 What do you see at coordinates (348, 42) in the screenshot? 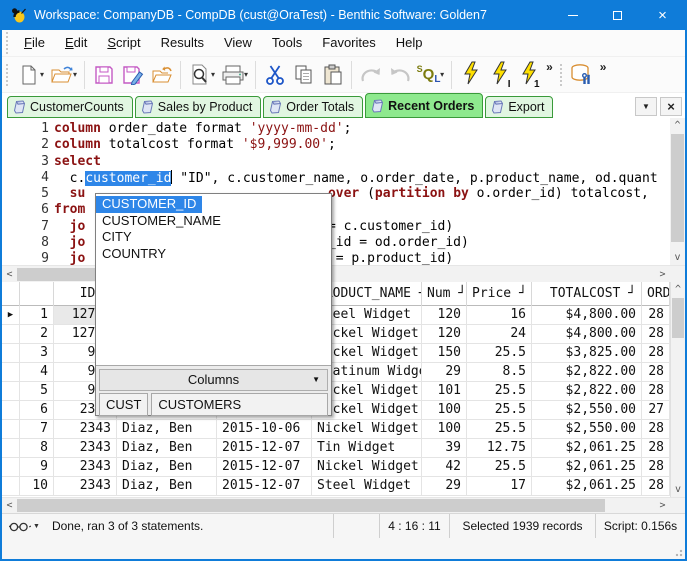
I see `menu-item-favorites: Favorites` at bounding box center [348, 42].